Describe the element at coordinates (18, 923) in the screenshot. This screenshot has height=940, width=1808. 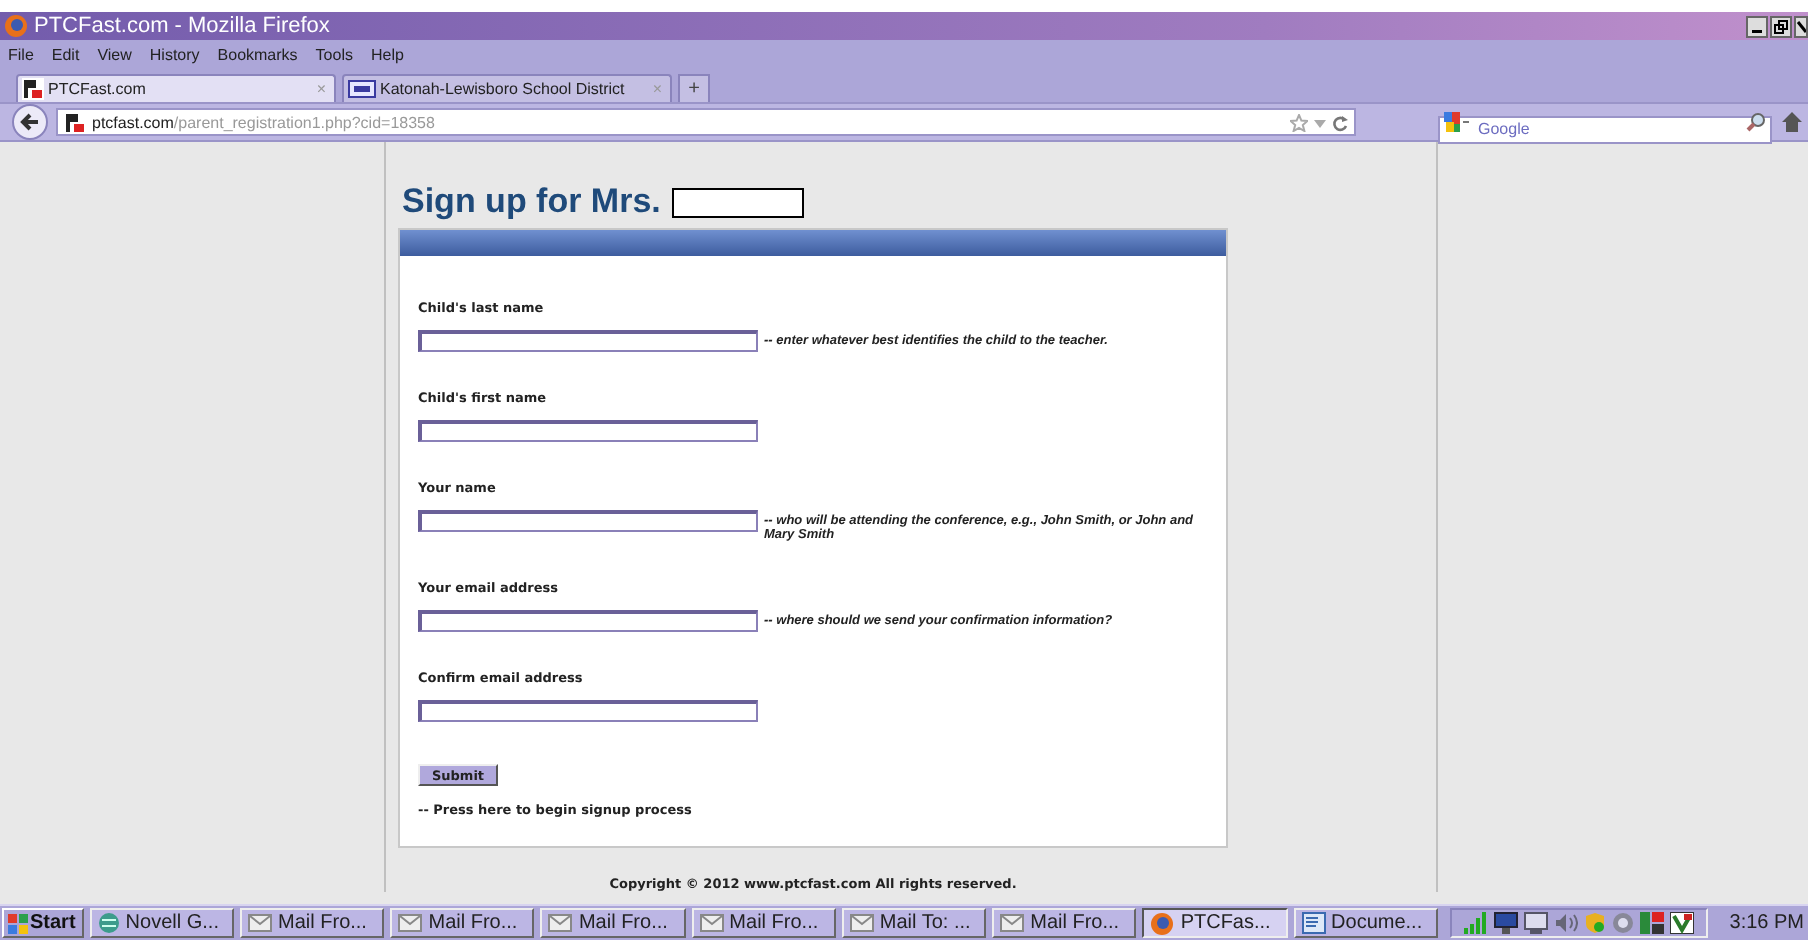
I see `windows-logo-icon` at that location.